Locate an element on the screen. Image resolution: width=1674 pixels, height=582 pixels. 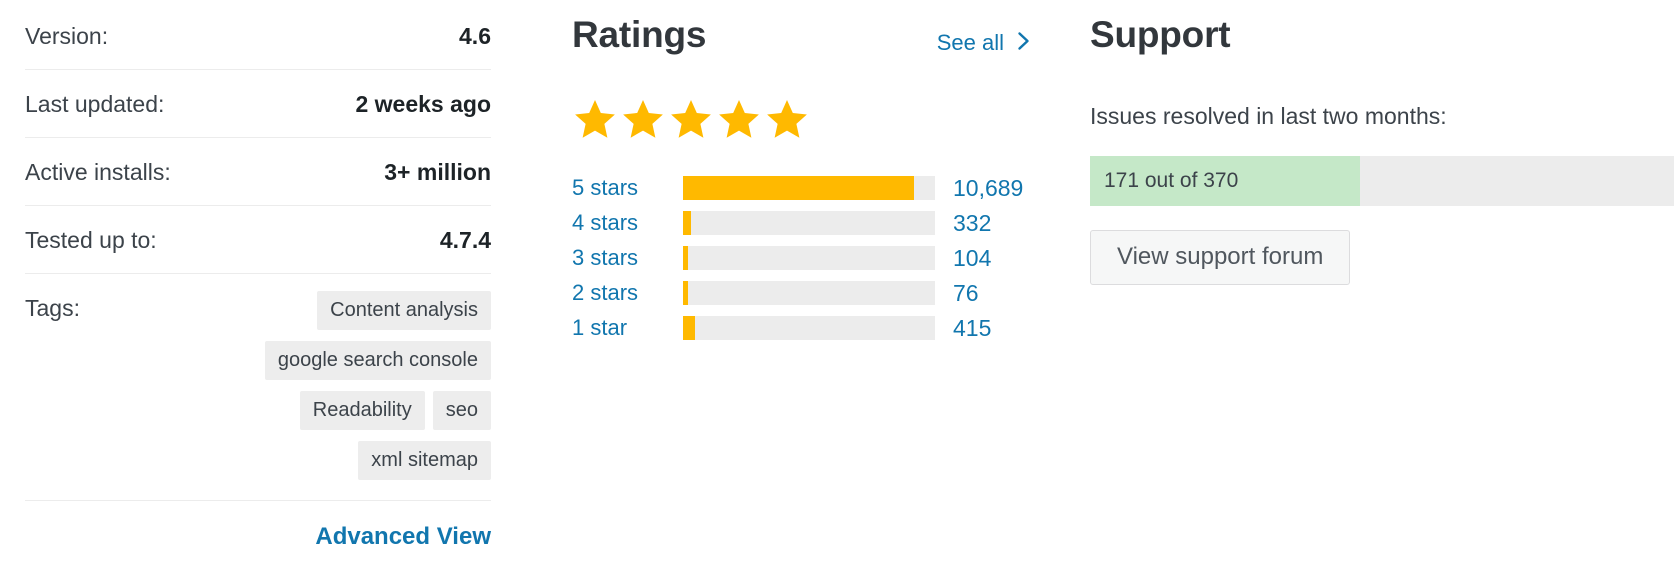
rating-bar-label: 5 stars is located at coordinates (620, 188).